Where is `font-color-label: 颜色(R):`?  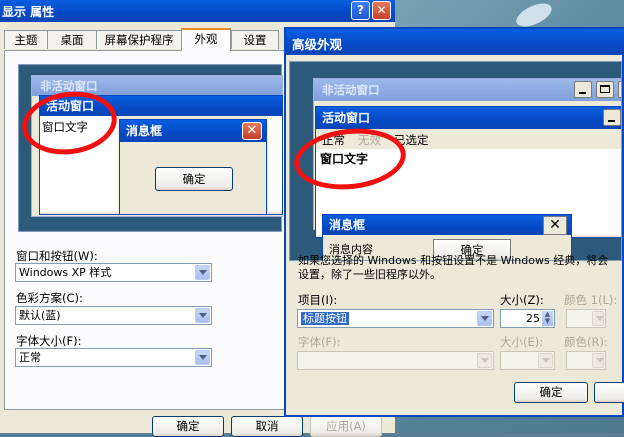
font-color-label: 颜色(R): is located at coordinates (586, 342).